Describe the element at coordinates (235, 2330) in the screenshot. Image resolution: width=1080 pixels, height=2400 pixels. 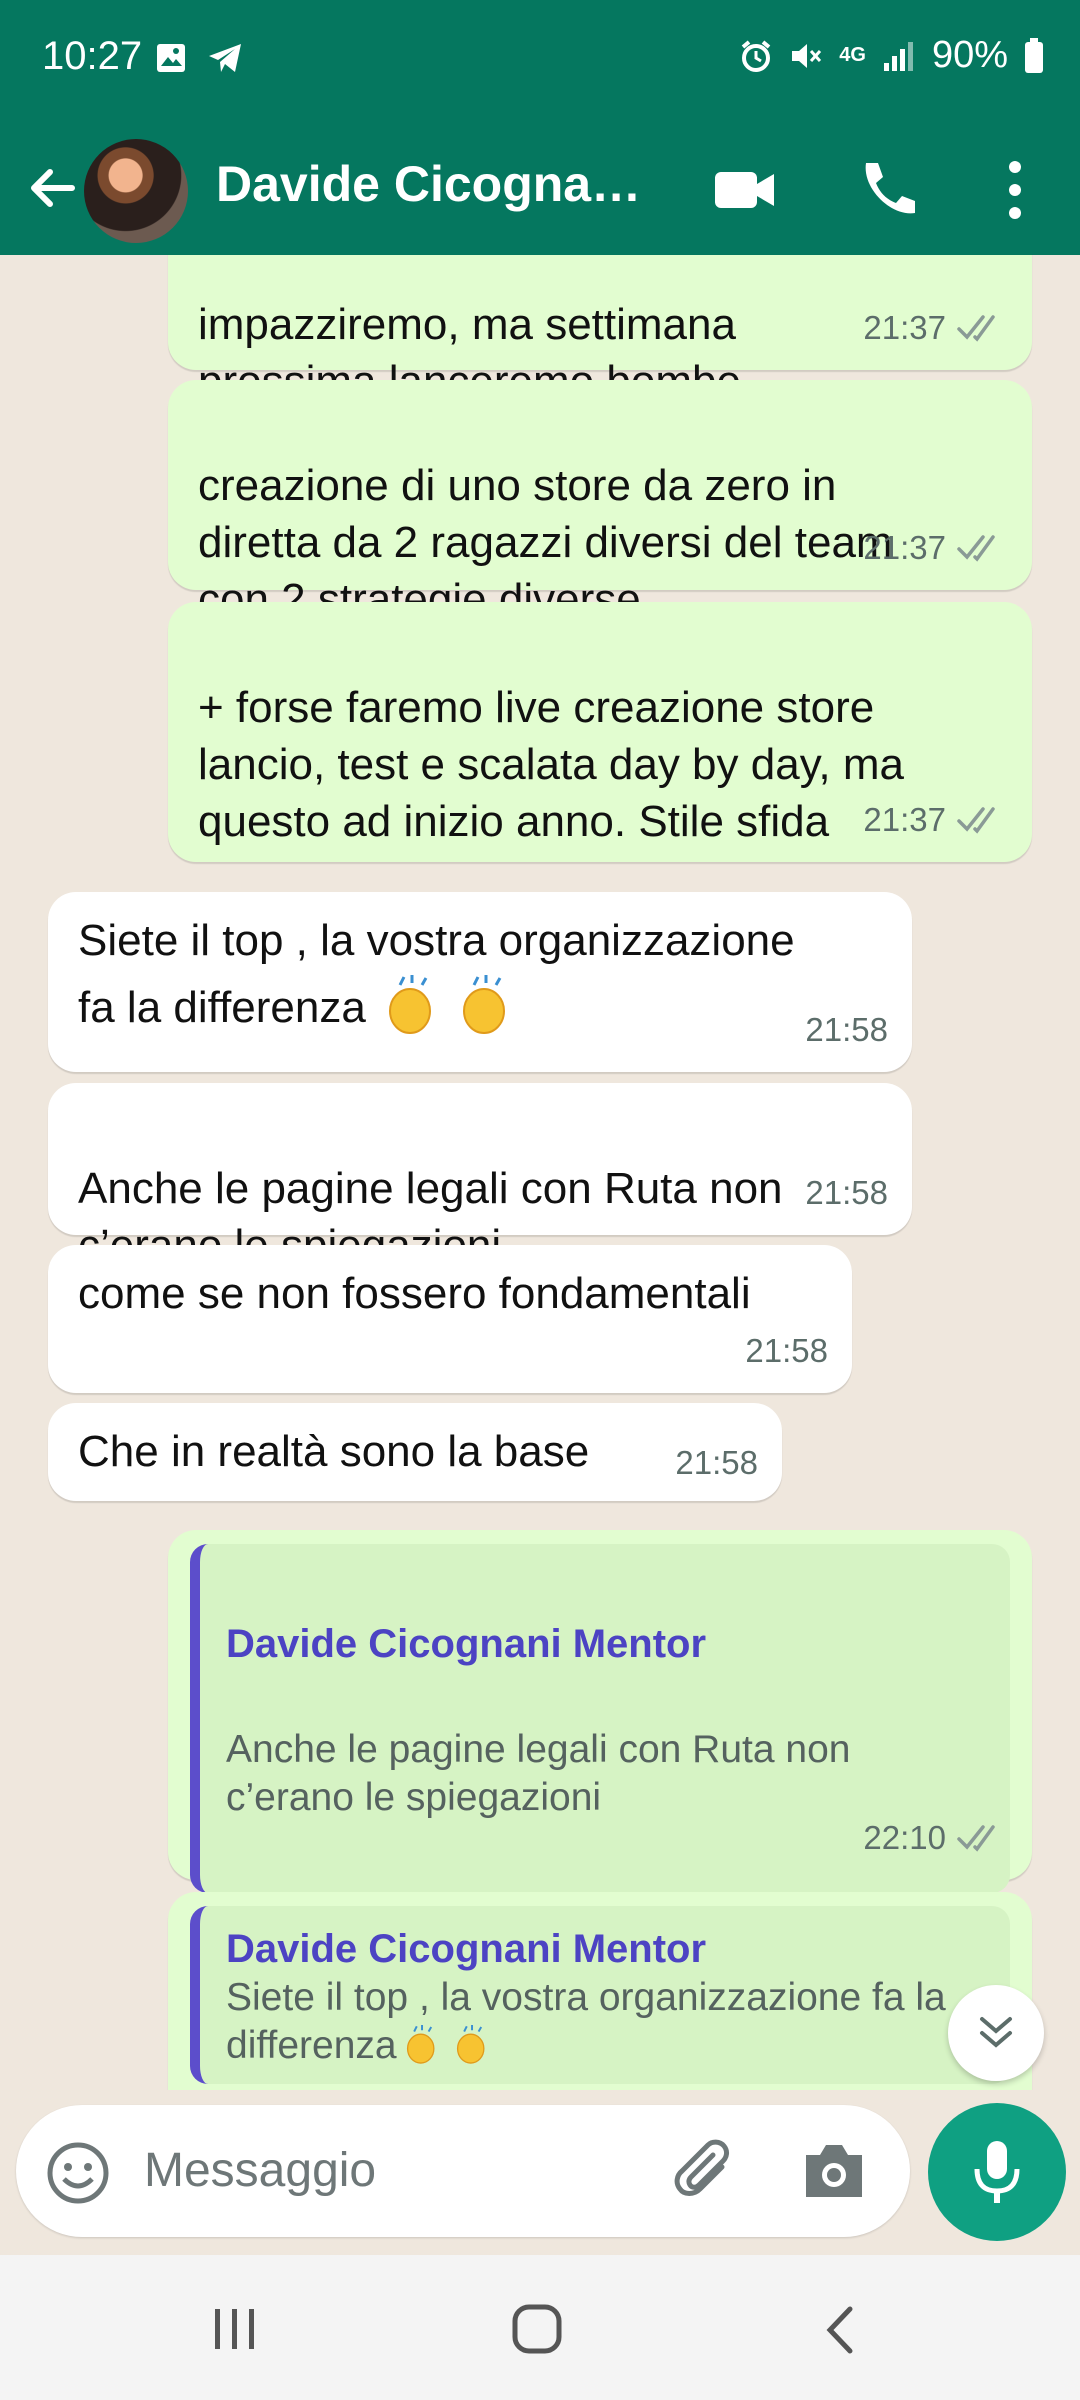
I see `recent-apps-icon` at that location.